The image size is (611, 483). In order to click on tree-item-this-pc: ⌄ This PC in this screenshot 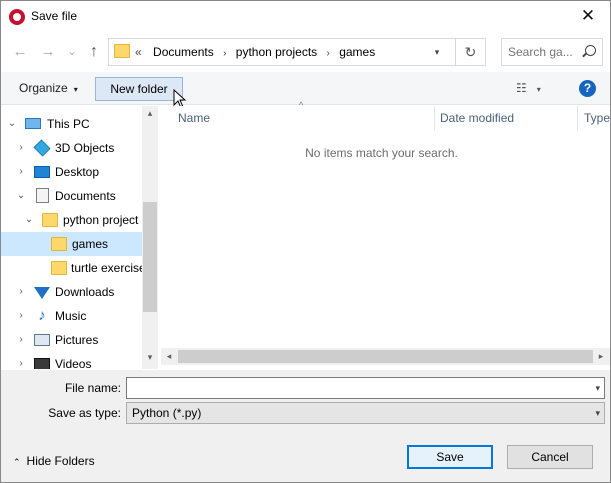, I will do `click(71, 124)`.